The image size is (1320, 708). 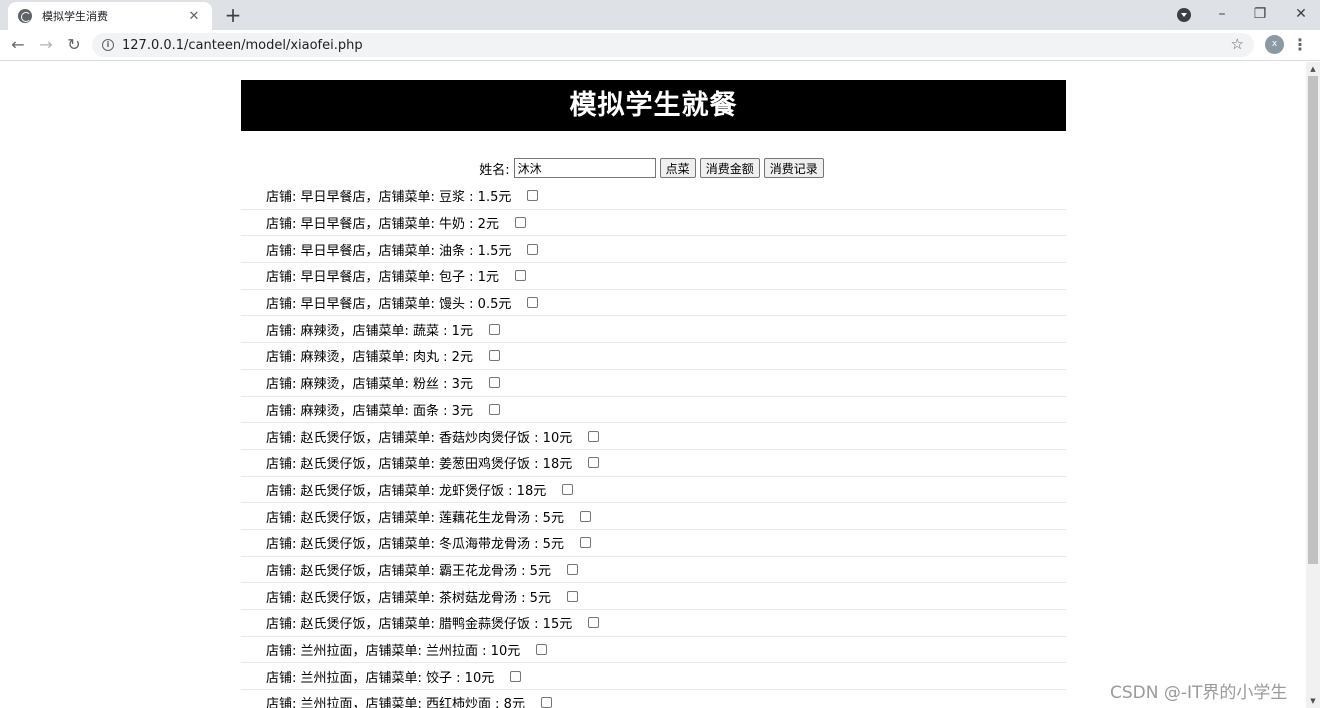 What do you see at coordinates (653, 196) in the screenshot?
I see `menu-item-row: 店铺: 早日早餐店，店铺菜单: 豆浆 : 1.5元` at bounding box center [653, 196].